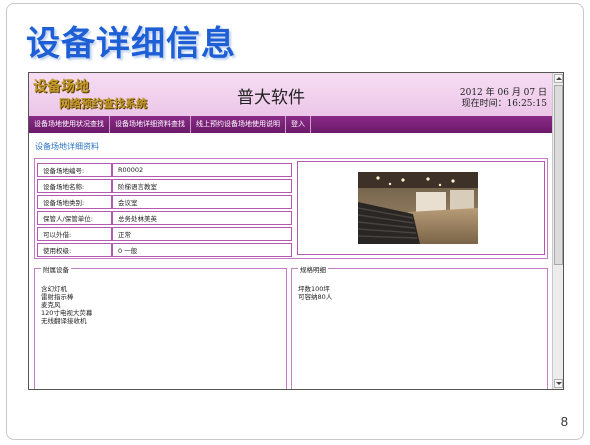 The height and width of the screenshot is (445, 590). I want to click on field-label: 设备场地编号:, so click(74, 170).